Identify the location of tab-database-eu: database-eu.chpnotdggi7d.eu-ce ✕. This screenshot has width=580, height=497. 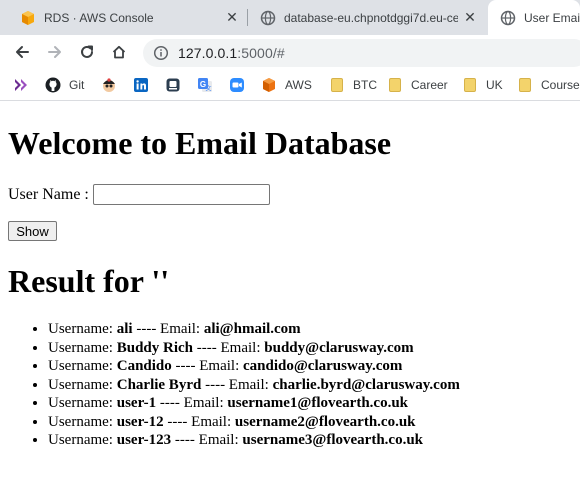
(366, 17).